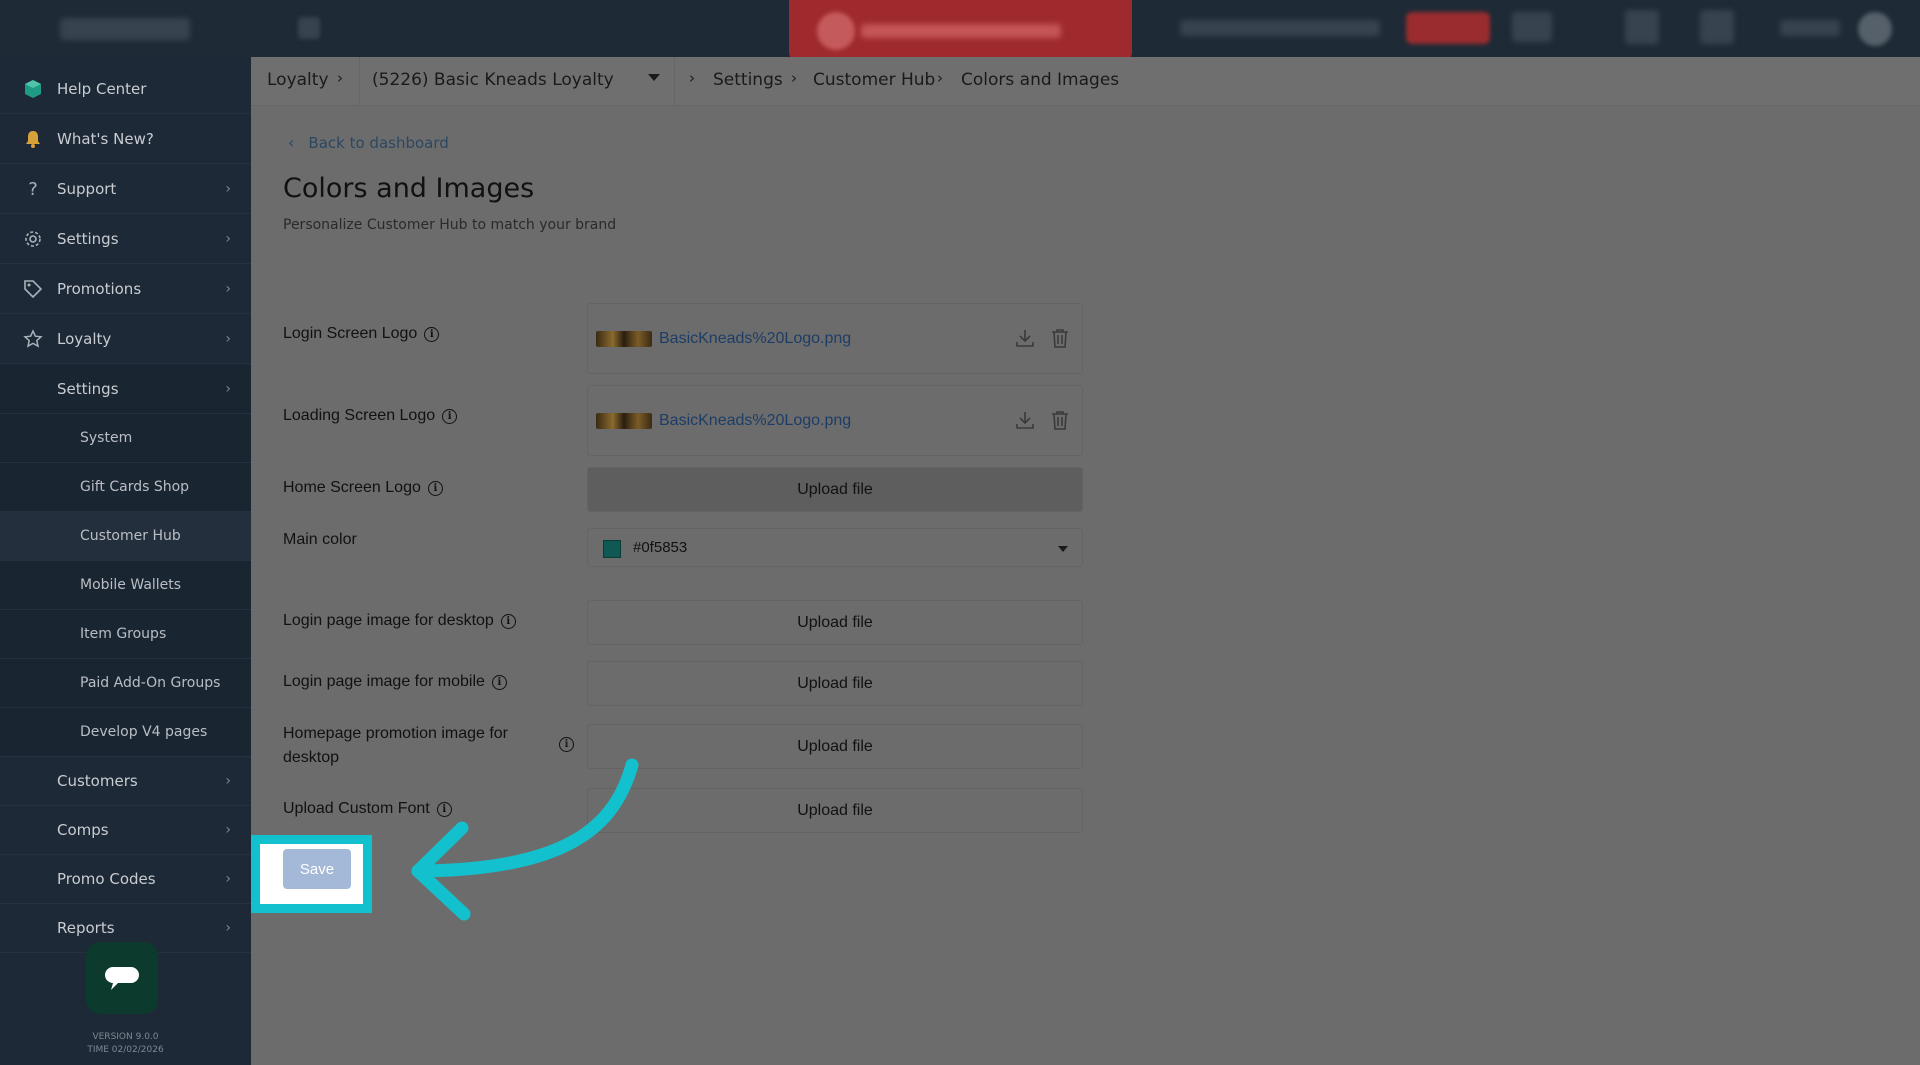 This screenshot has height=1065, width=1920. I want to click on login-desktop-label: Login page image for desktop i, so click(399, 621).